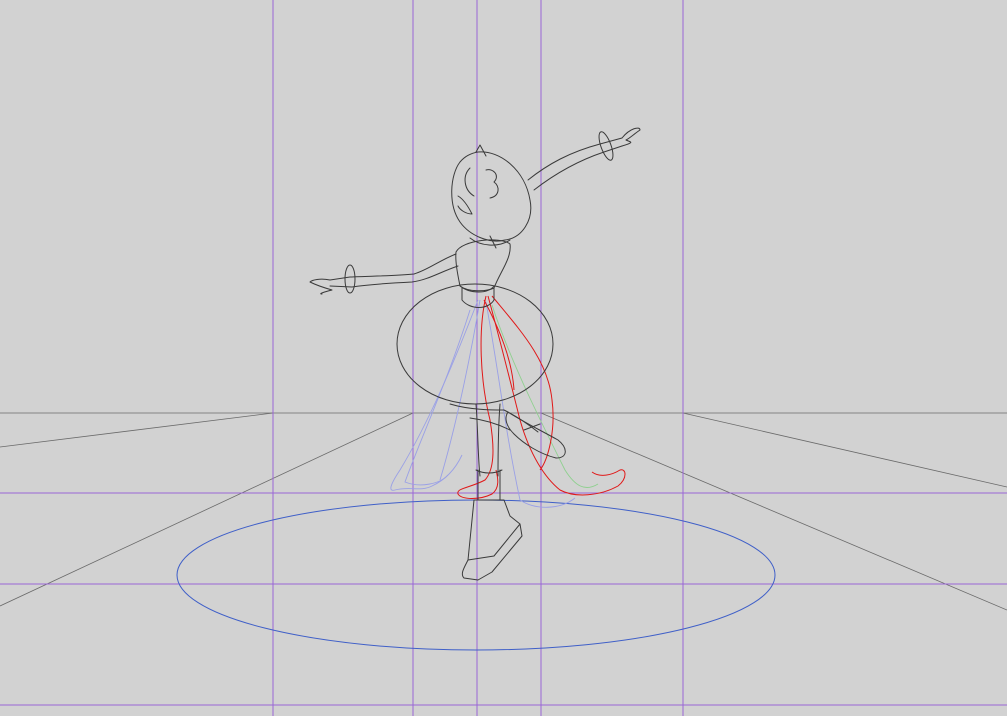 Image resolution: width=1007 pixels, height=716 pixels. Describe the element at coordinates (631, 137) in the screenshot. I see `dancer-right-hand` at that location.